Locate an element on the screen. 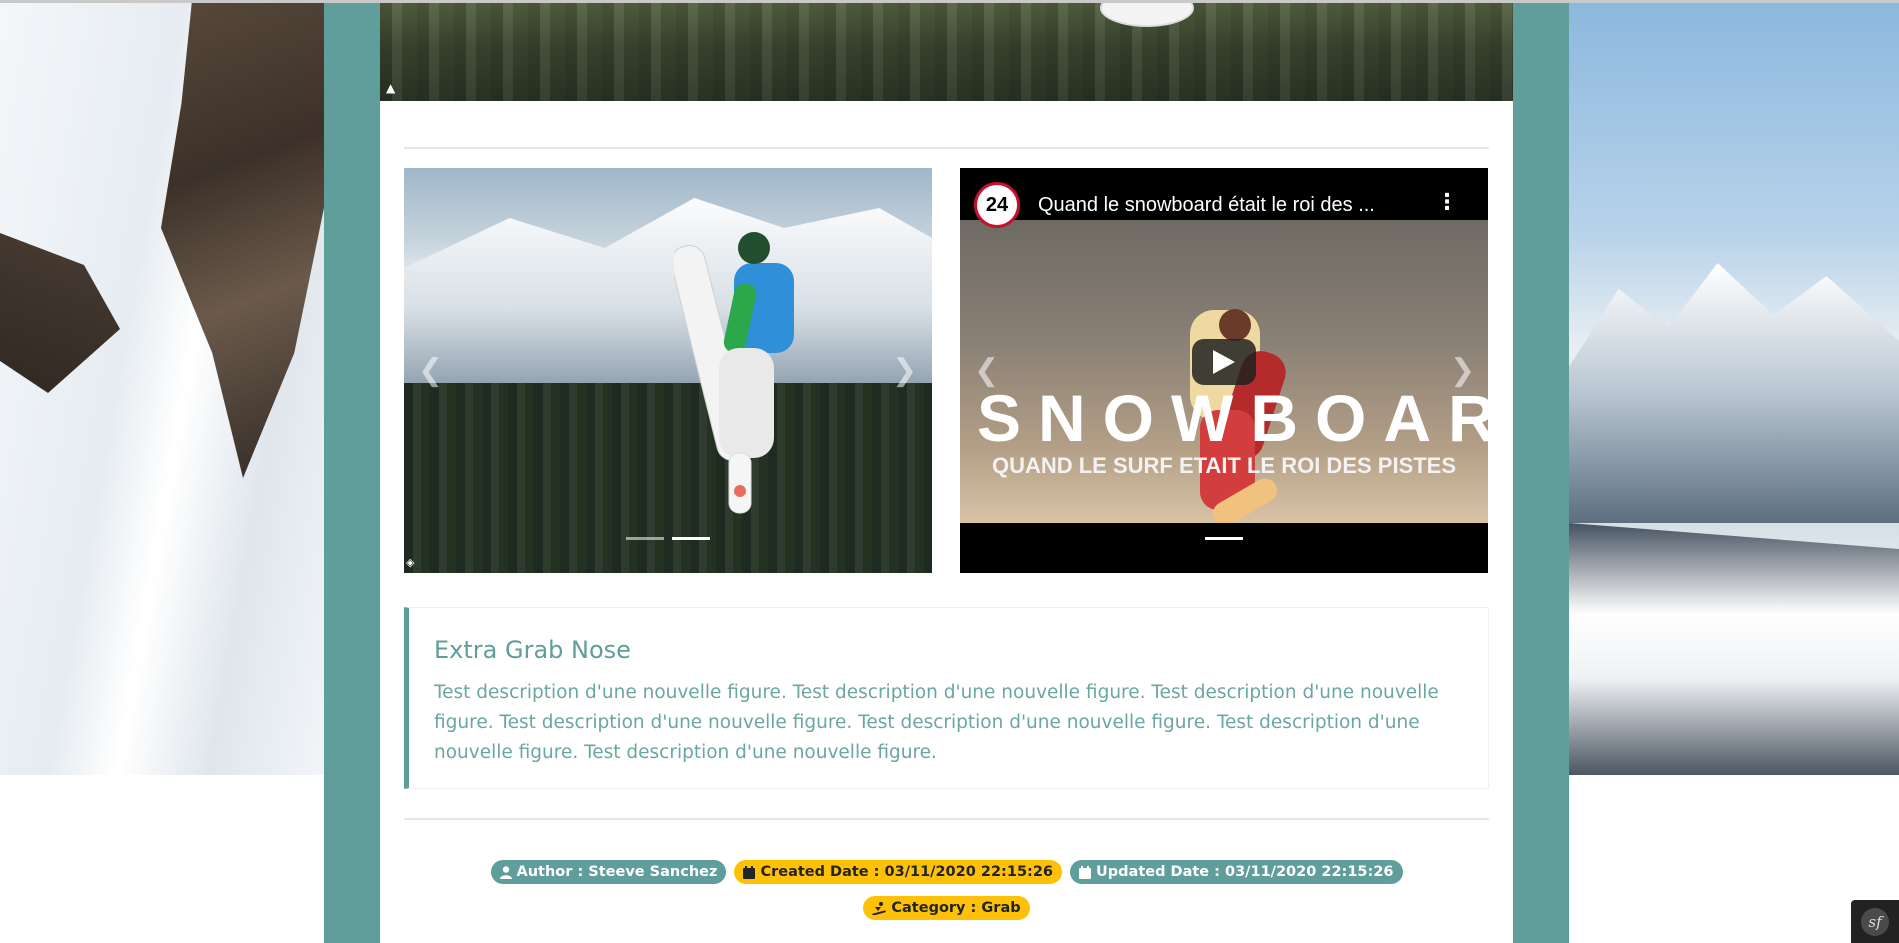  updated-date-label: Updated Date : 03/11/2020 22:15:26 is located at coordinates (1245, 872).